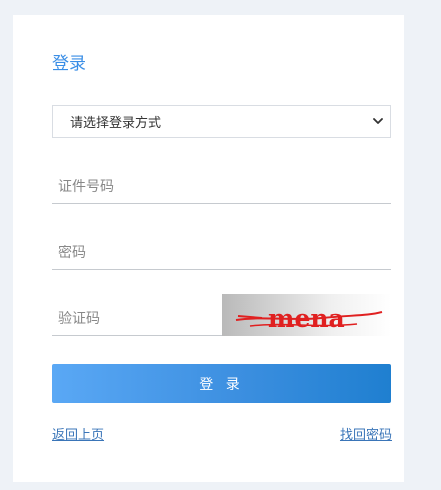 This screenshot has width=441, height=490. Describe the element at coordinates (116, 123) in the screenshot. I see `login-method-value: 请选择登录方式` at that location.